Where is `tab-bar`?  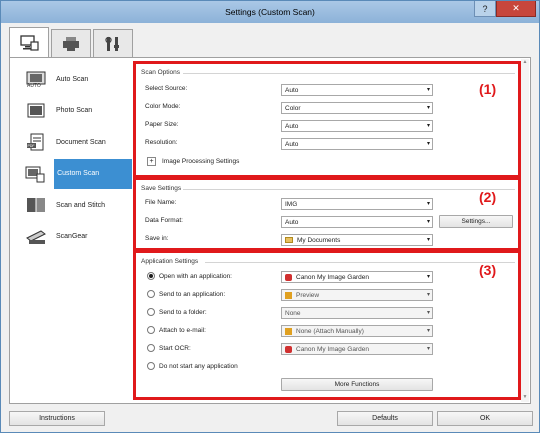
tab-bar is located at coordinates (72, 42).